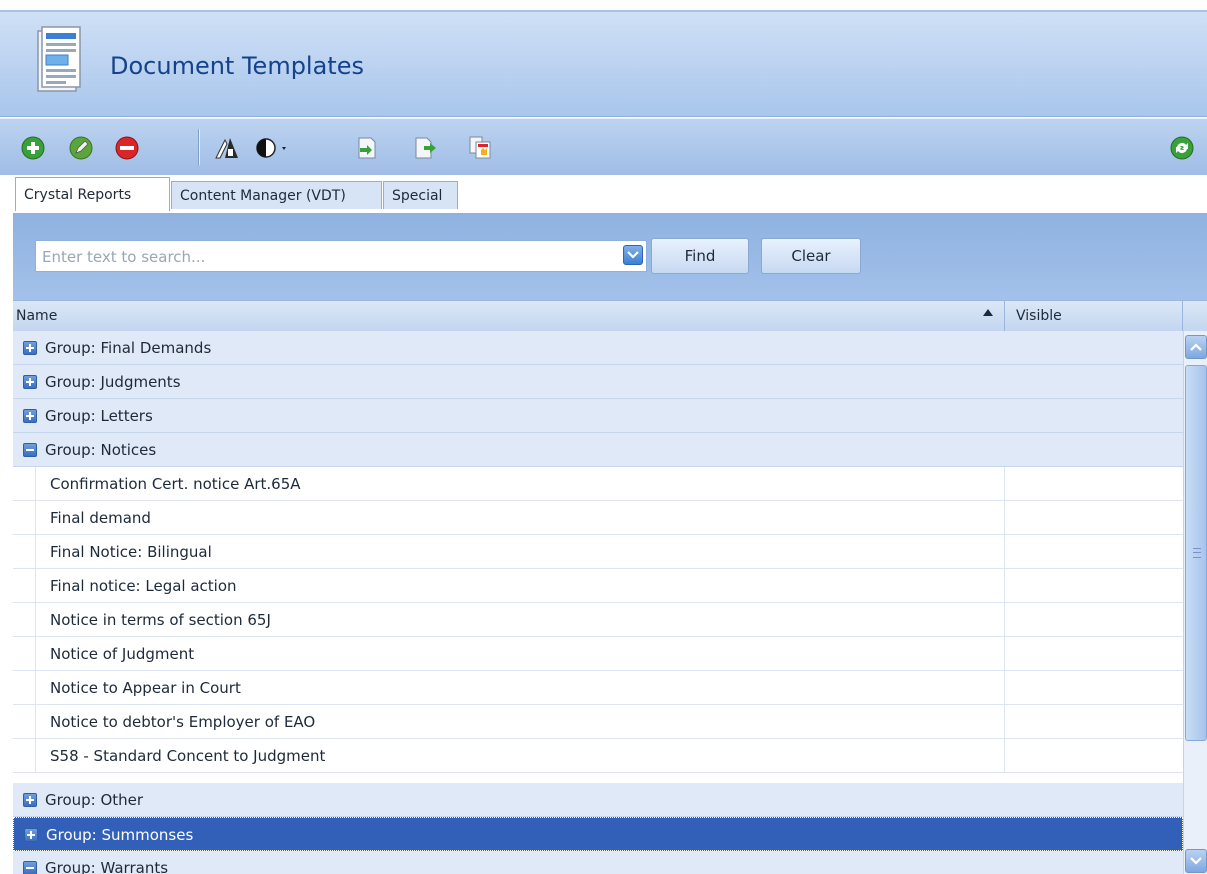  I want to click on grip-icon, so click(1197, 553).